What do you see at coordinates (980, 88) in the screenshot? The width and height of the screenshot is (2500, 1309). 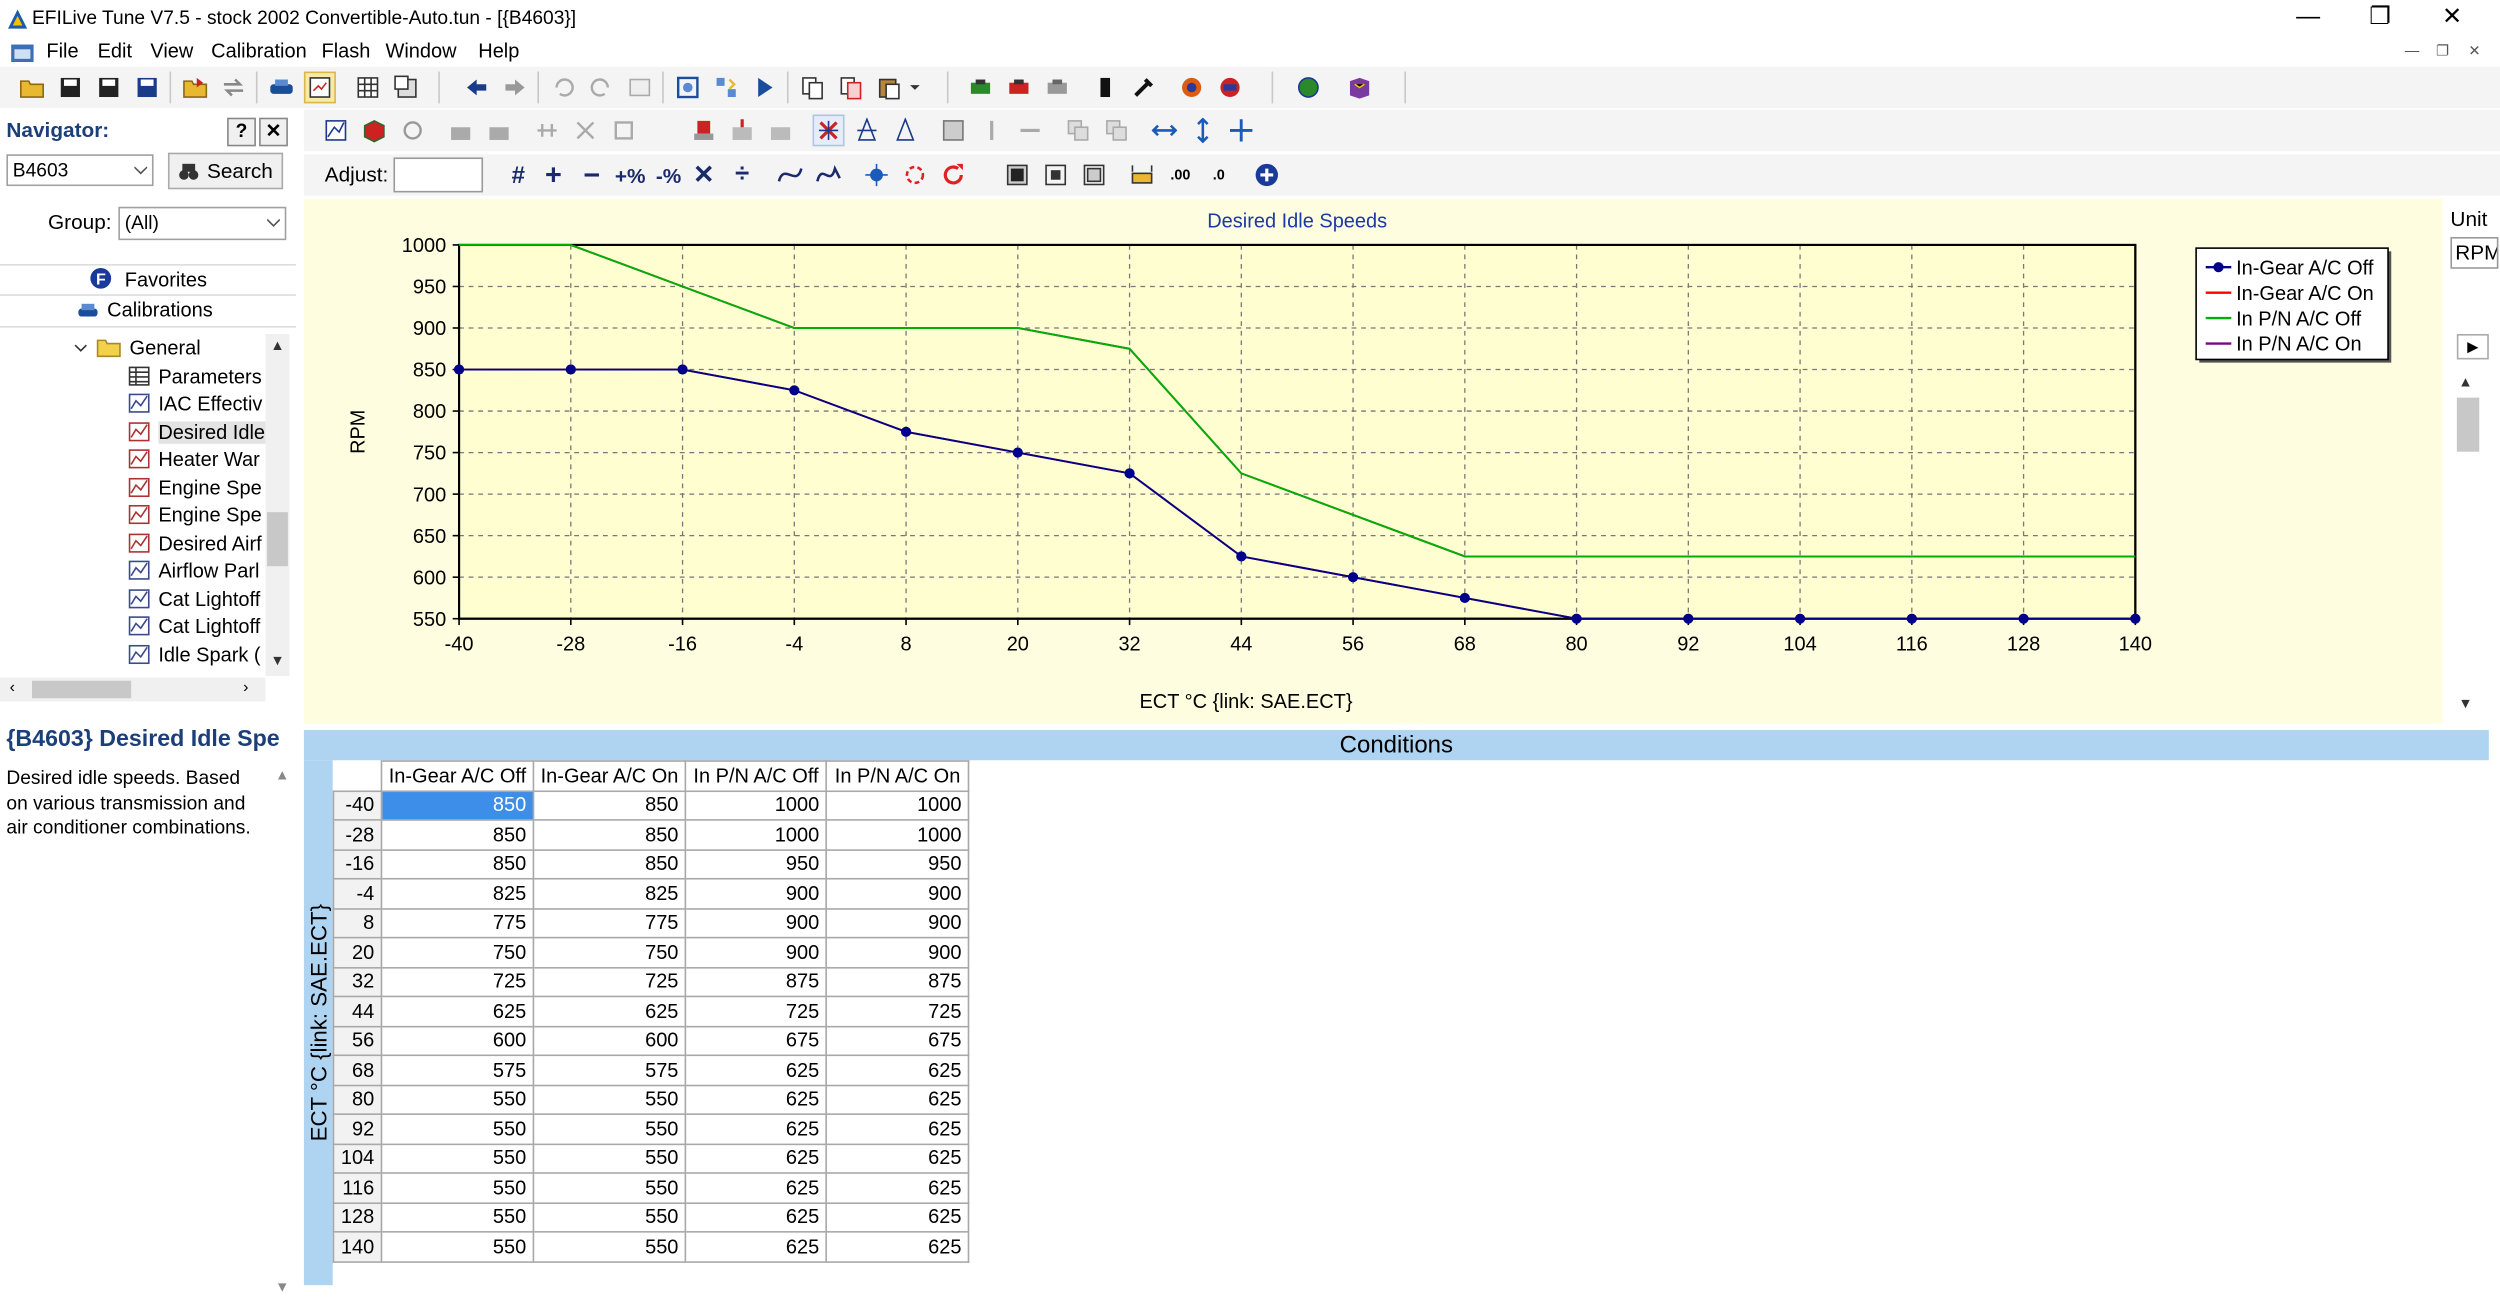 I see `connect-icon` at bounding box center [980, 88].